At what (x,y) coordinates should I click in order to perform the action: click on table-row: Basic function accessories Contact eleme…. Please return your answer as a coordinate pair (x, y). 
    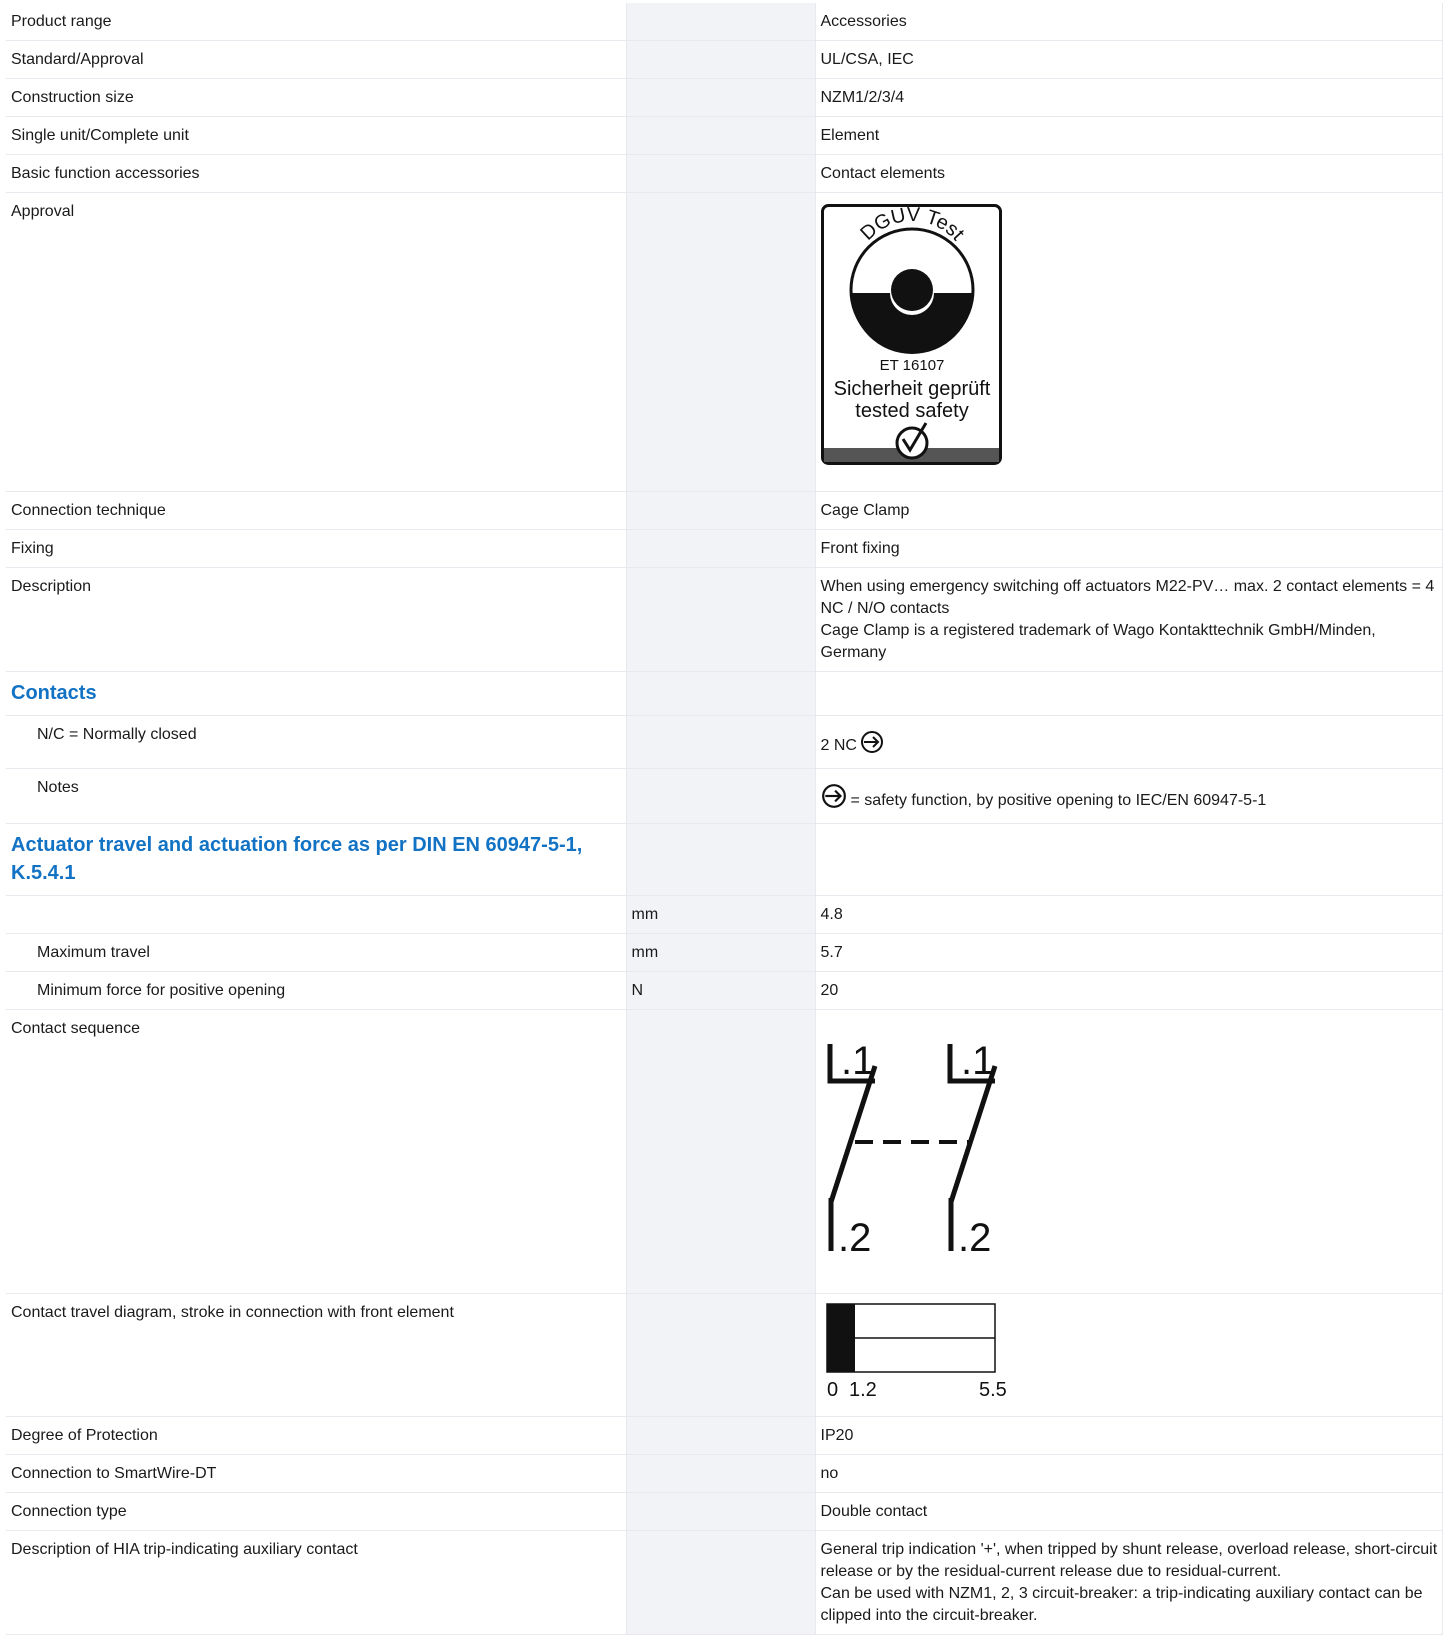
    Looking at the image, I should click on (724, 173).